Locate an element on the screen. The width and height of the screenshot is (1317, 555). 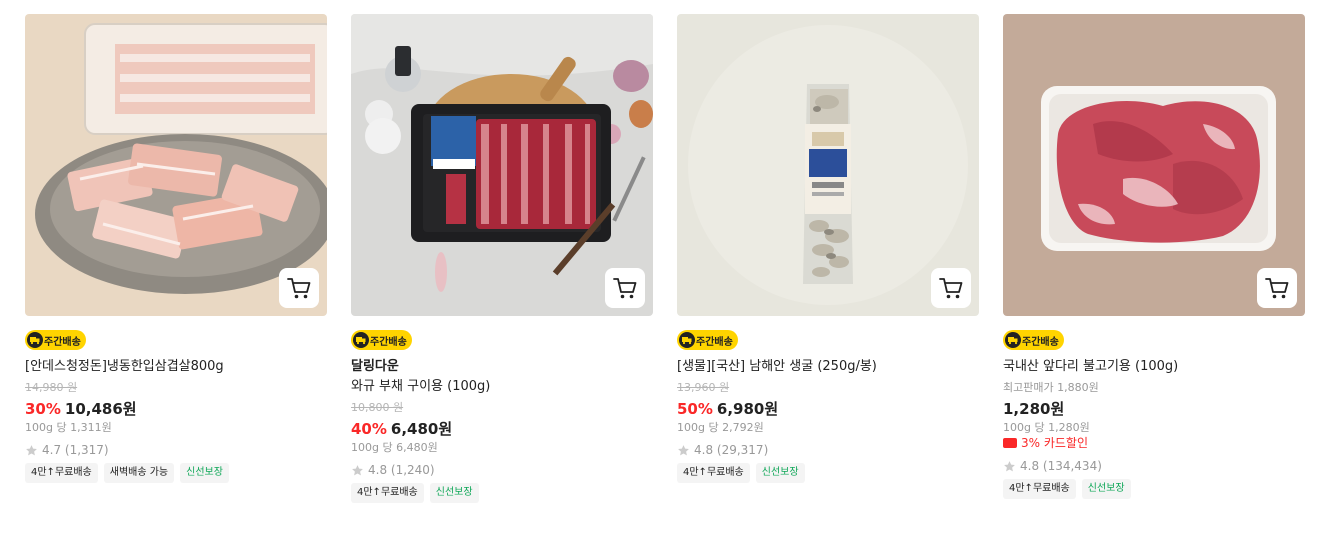
unit-price: 100g 당 6,480원 is located at coordinates (394, 447).